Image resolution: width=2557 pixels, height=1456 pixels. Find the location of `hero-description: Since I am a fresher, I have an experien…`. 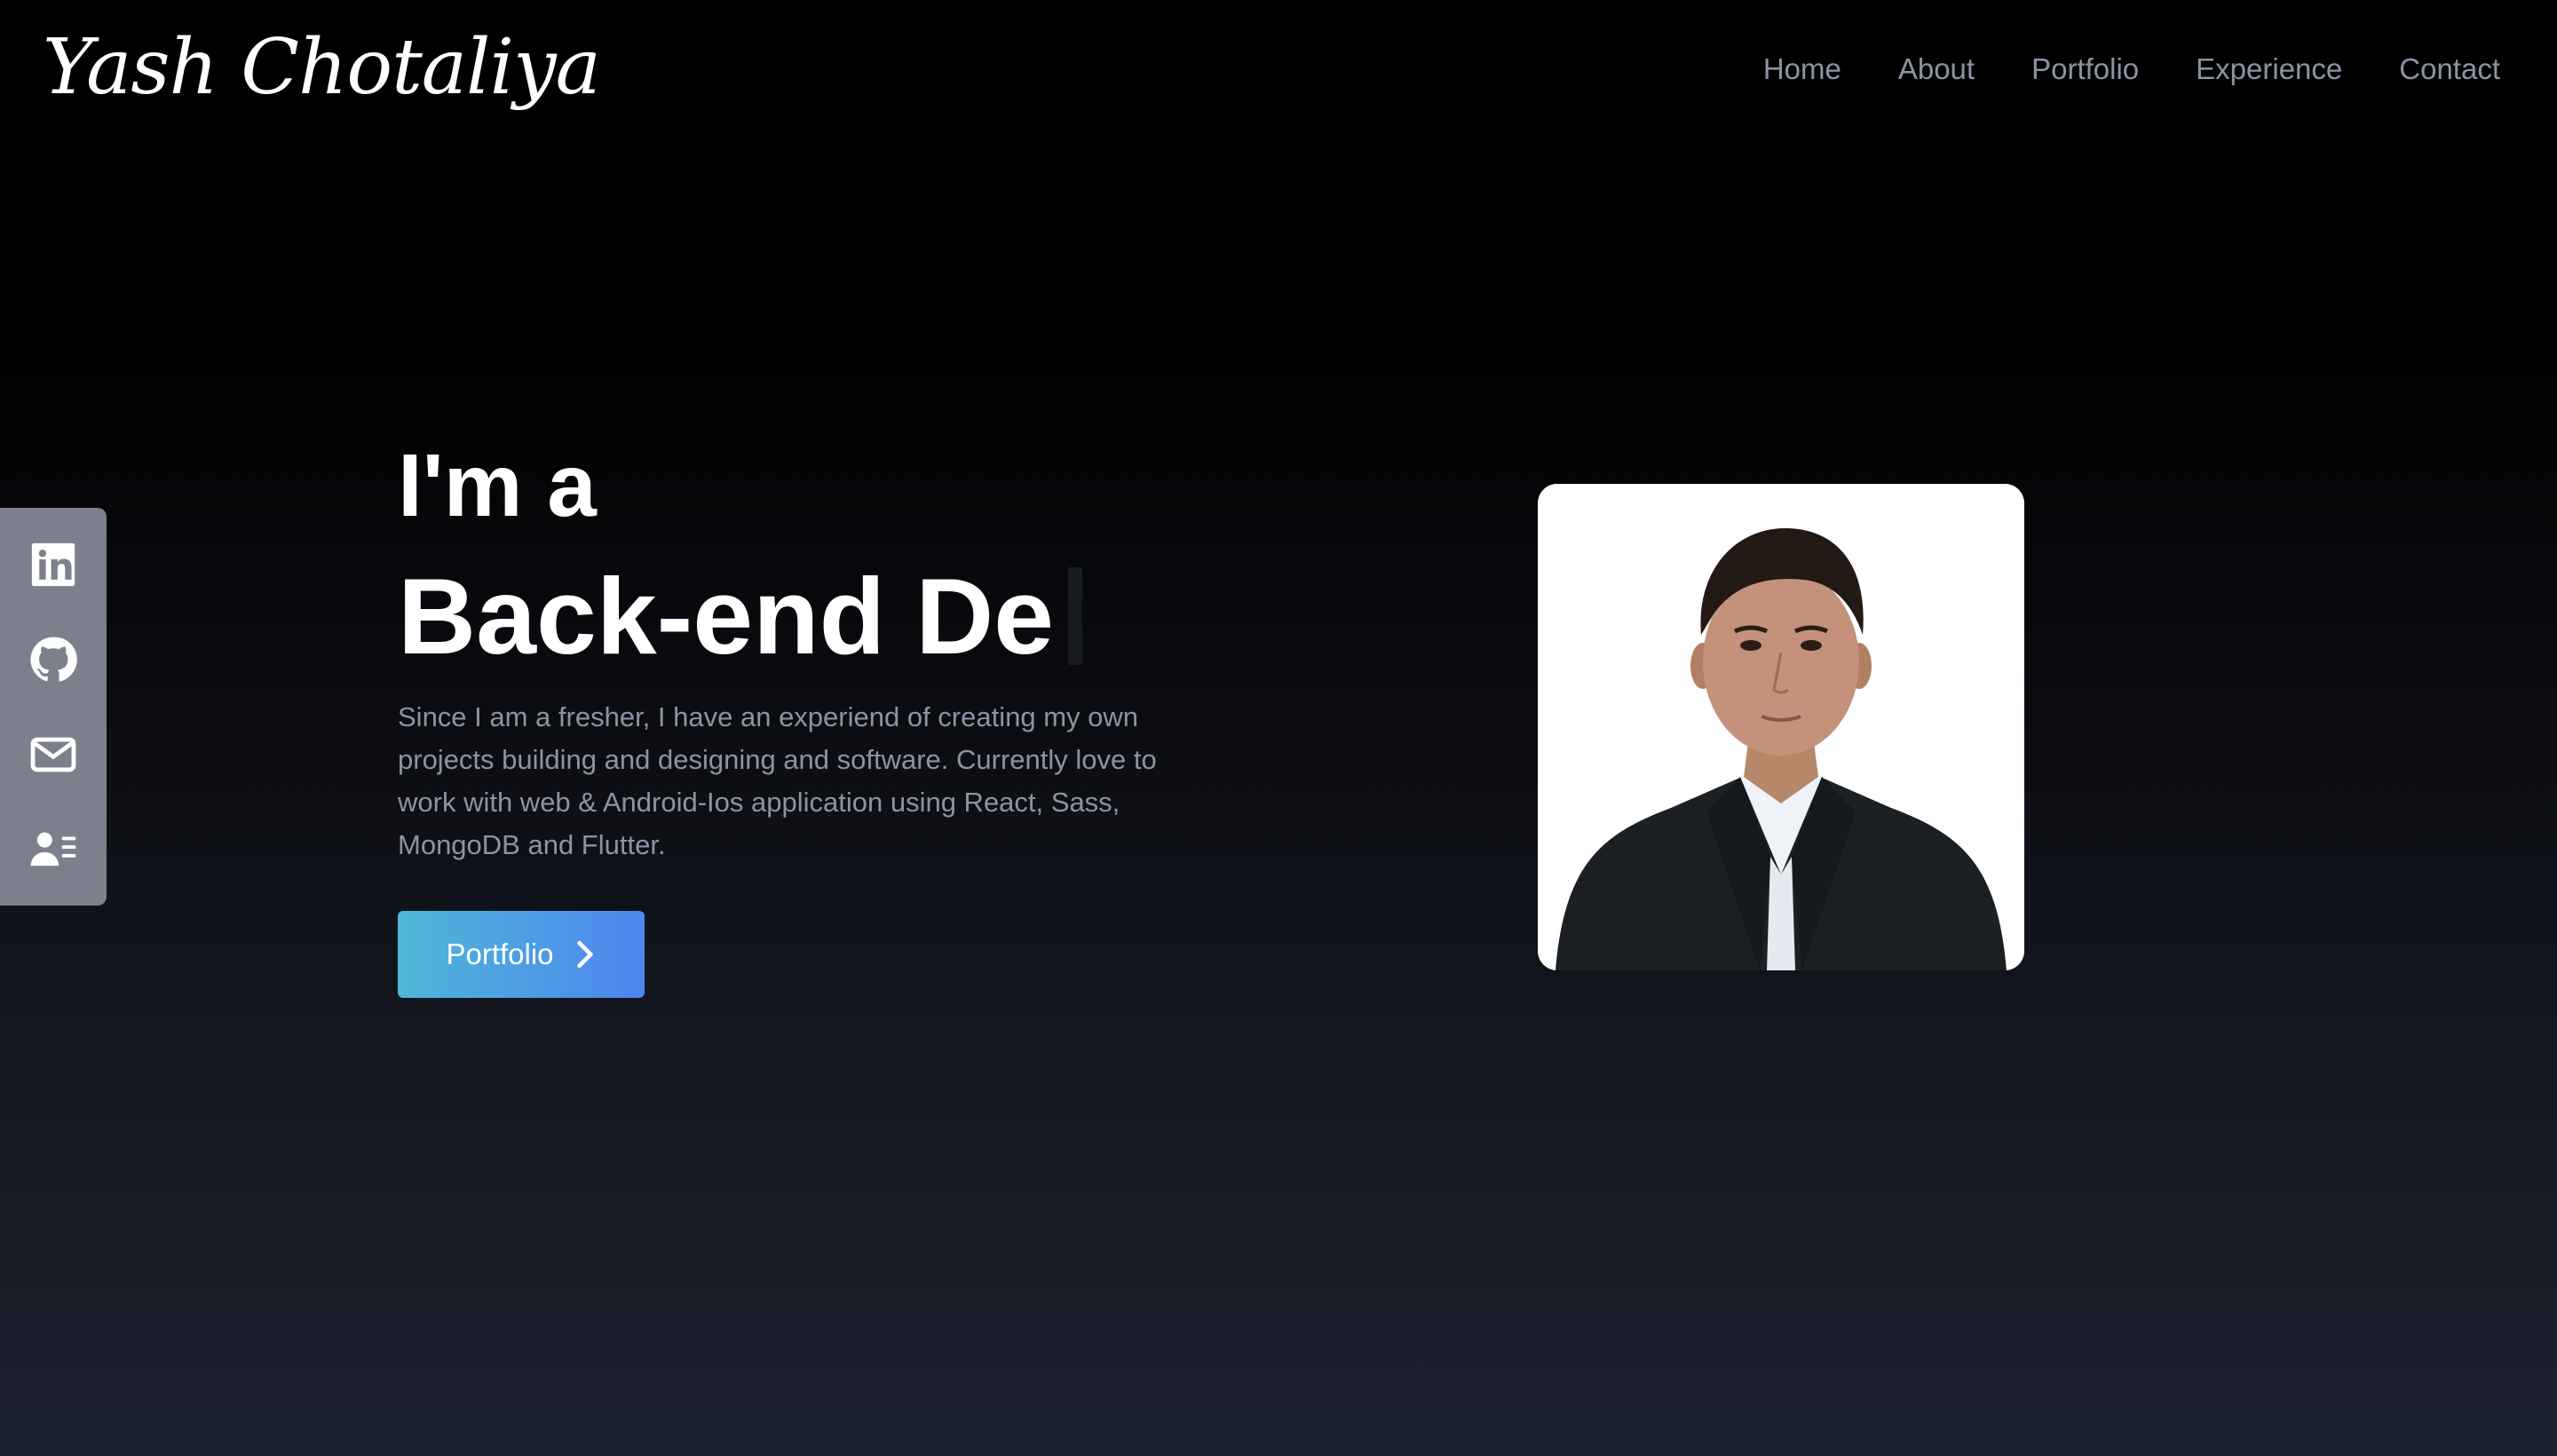

hero-description: Since I am a fresher, I have an experien… is located at coordinates (777, 780).